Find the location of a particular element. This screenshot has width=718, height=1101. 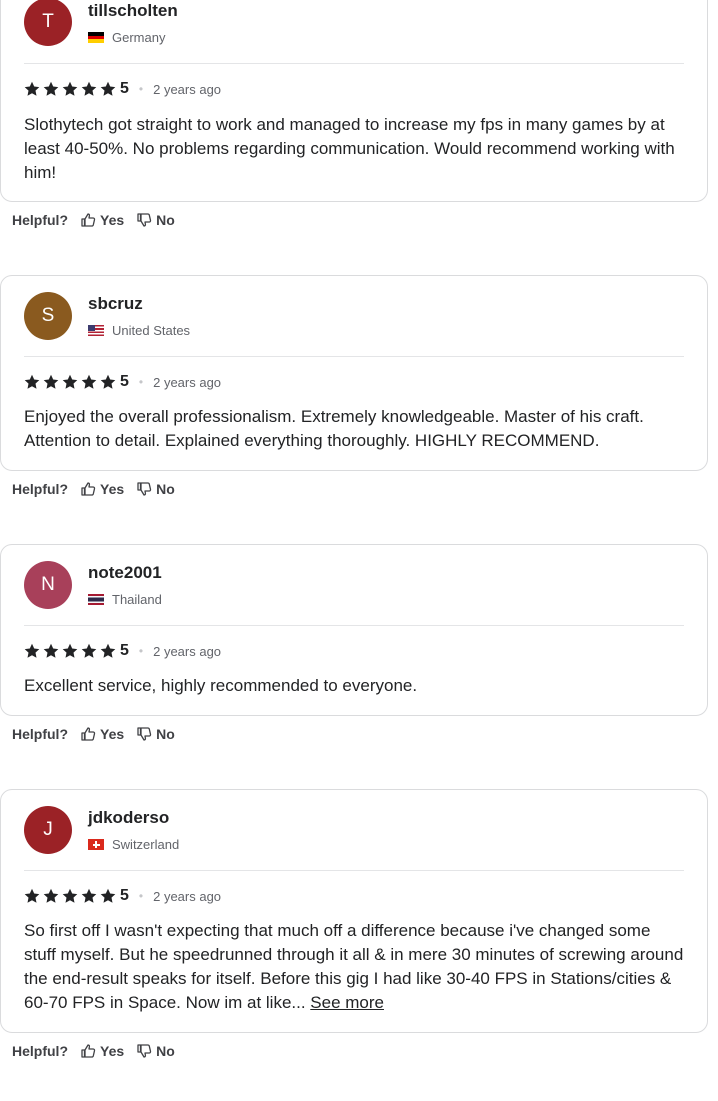

country-name: Thailand is located at coordinates (137, 599).